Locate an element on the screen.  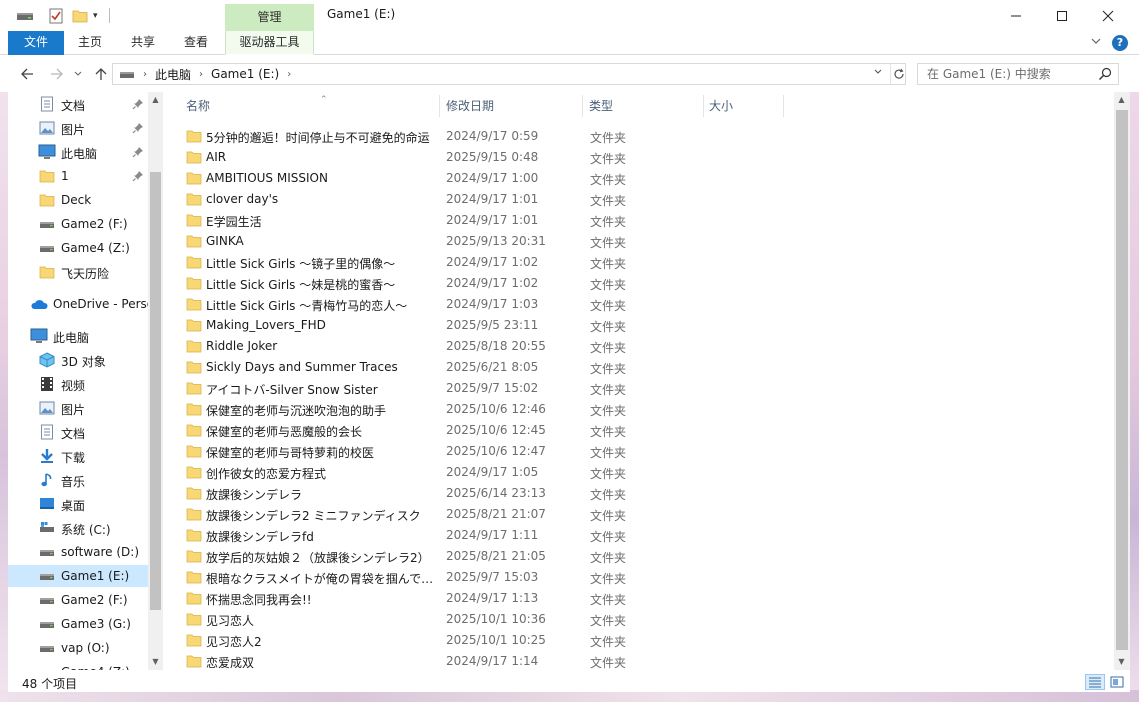
sidebar-item: 系统 (C:) is located at coordinates (78, 528).